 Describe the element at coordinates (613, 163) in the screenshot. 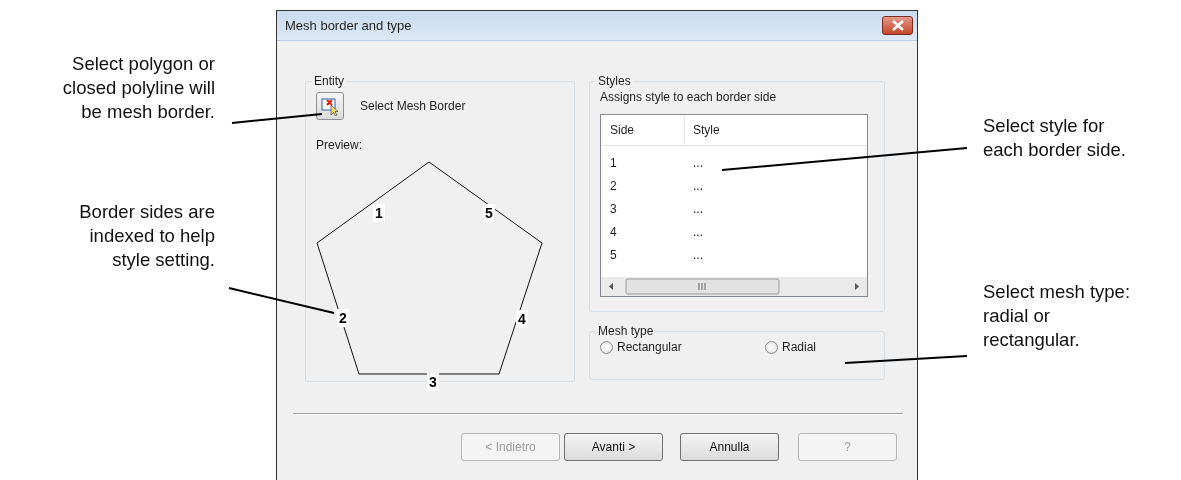

I see `table-cell-text: 1` at that location.